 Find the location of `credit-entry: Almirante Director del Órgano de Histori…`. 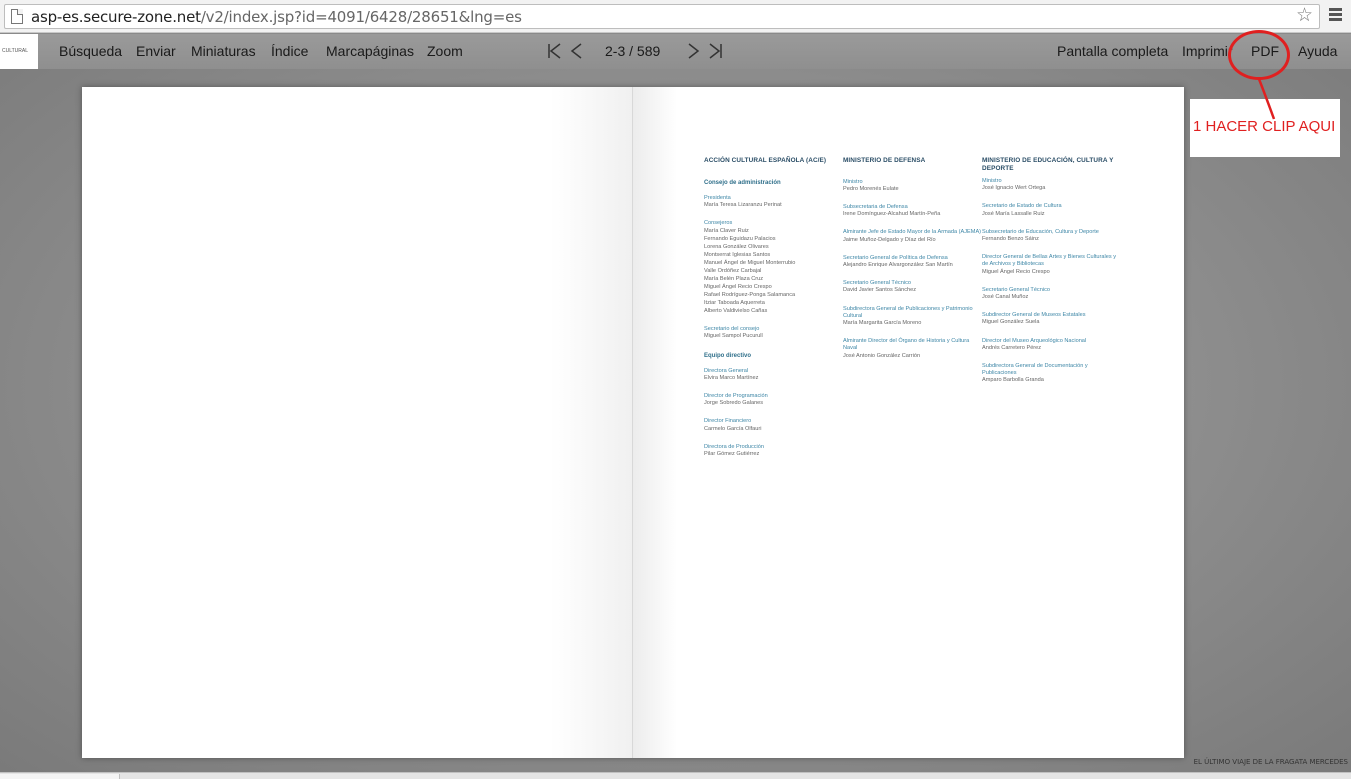

credit-entry: Almirante Director del Órgano de Histori… is located at coordinates (913, 349).